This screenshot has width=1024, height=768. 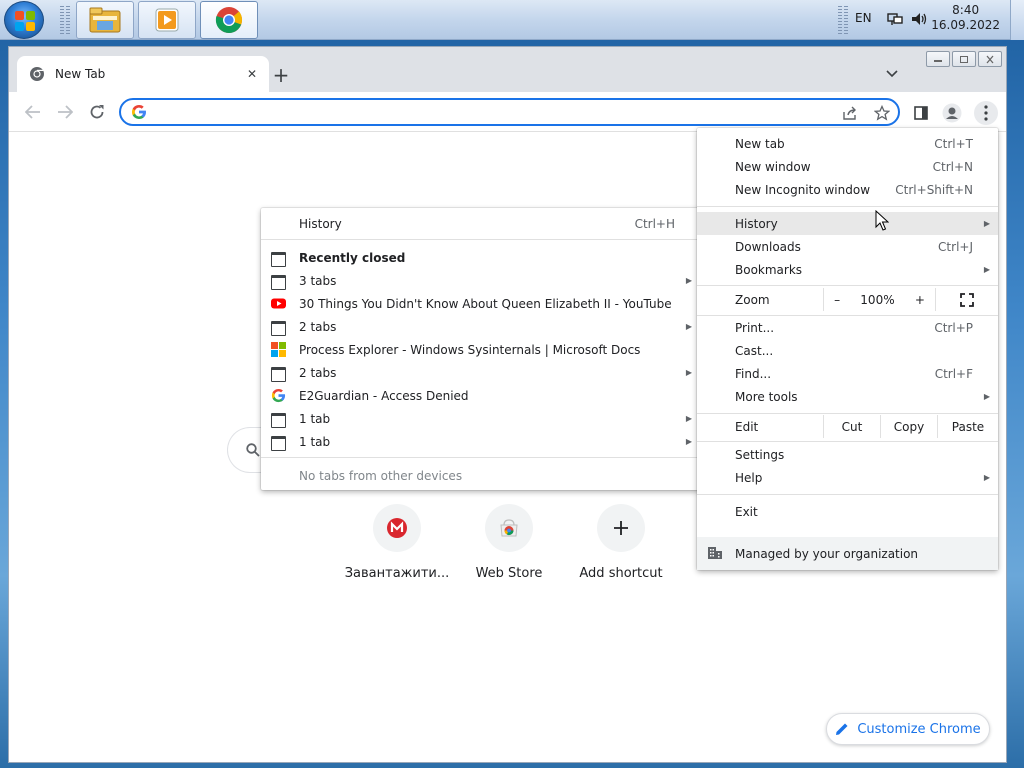 I want to click on kebab-menu-icon, so click(x=986, y=113).